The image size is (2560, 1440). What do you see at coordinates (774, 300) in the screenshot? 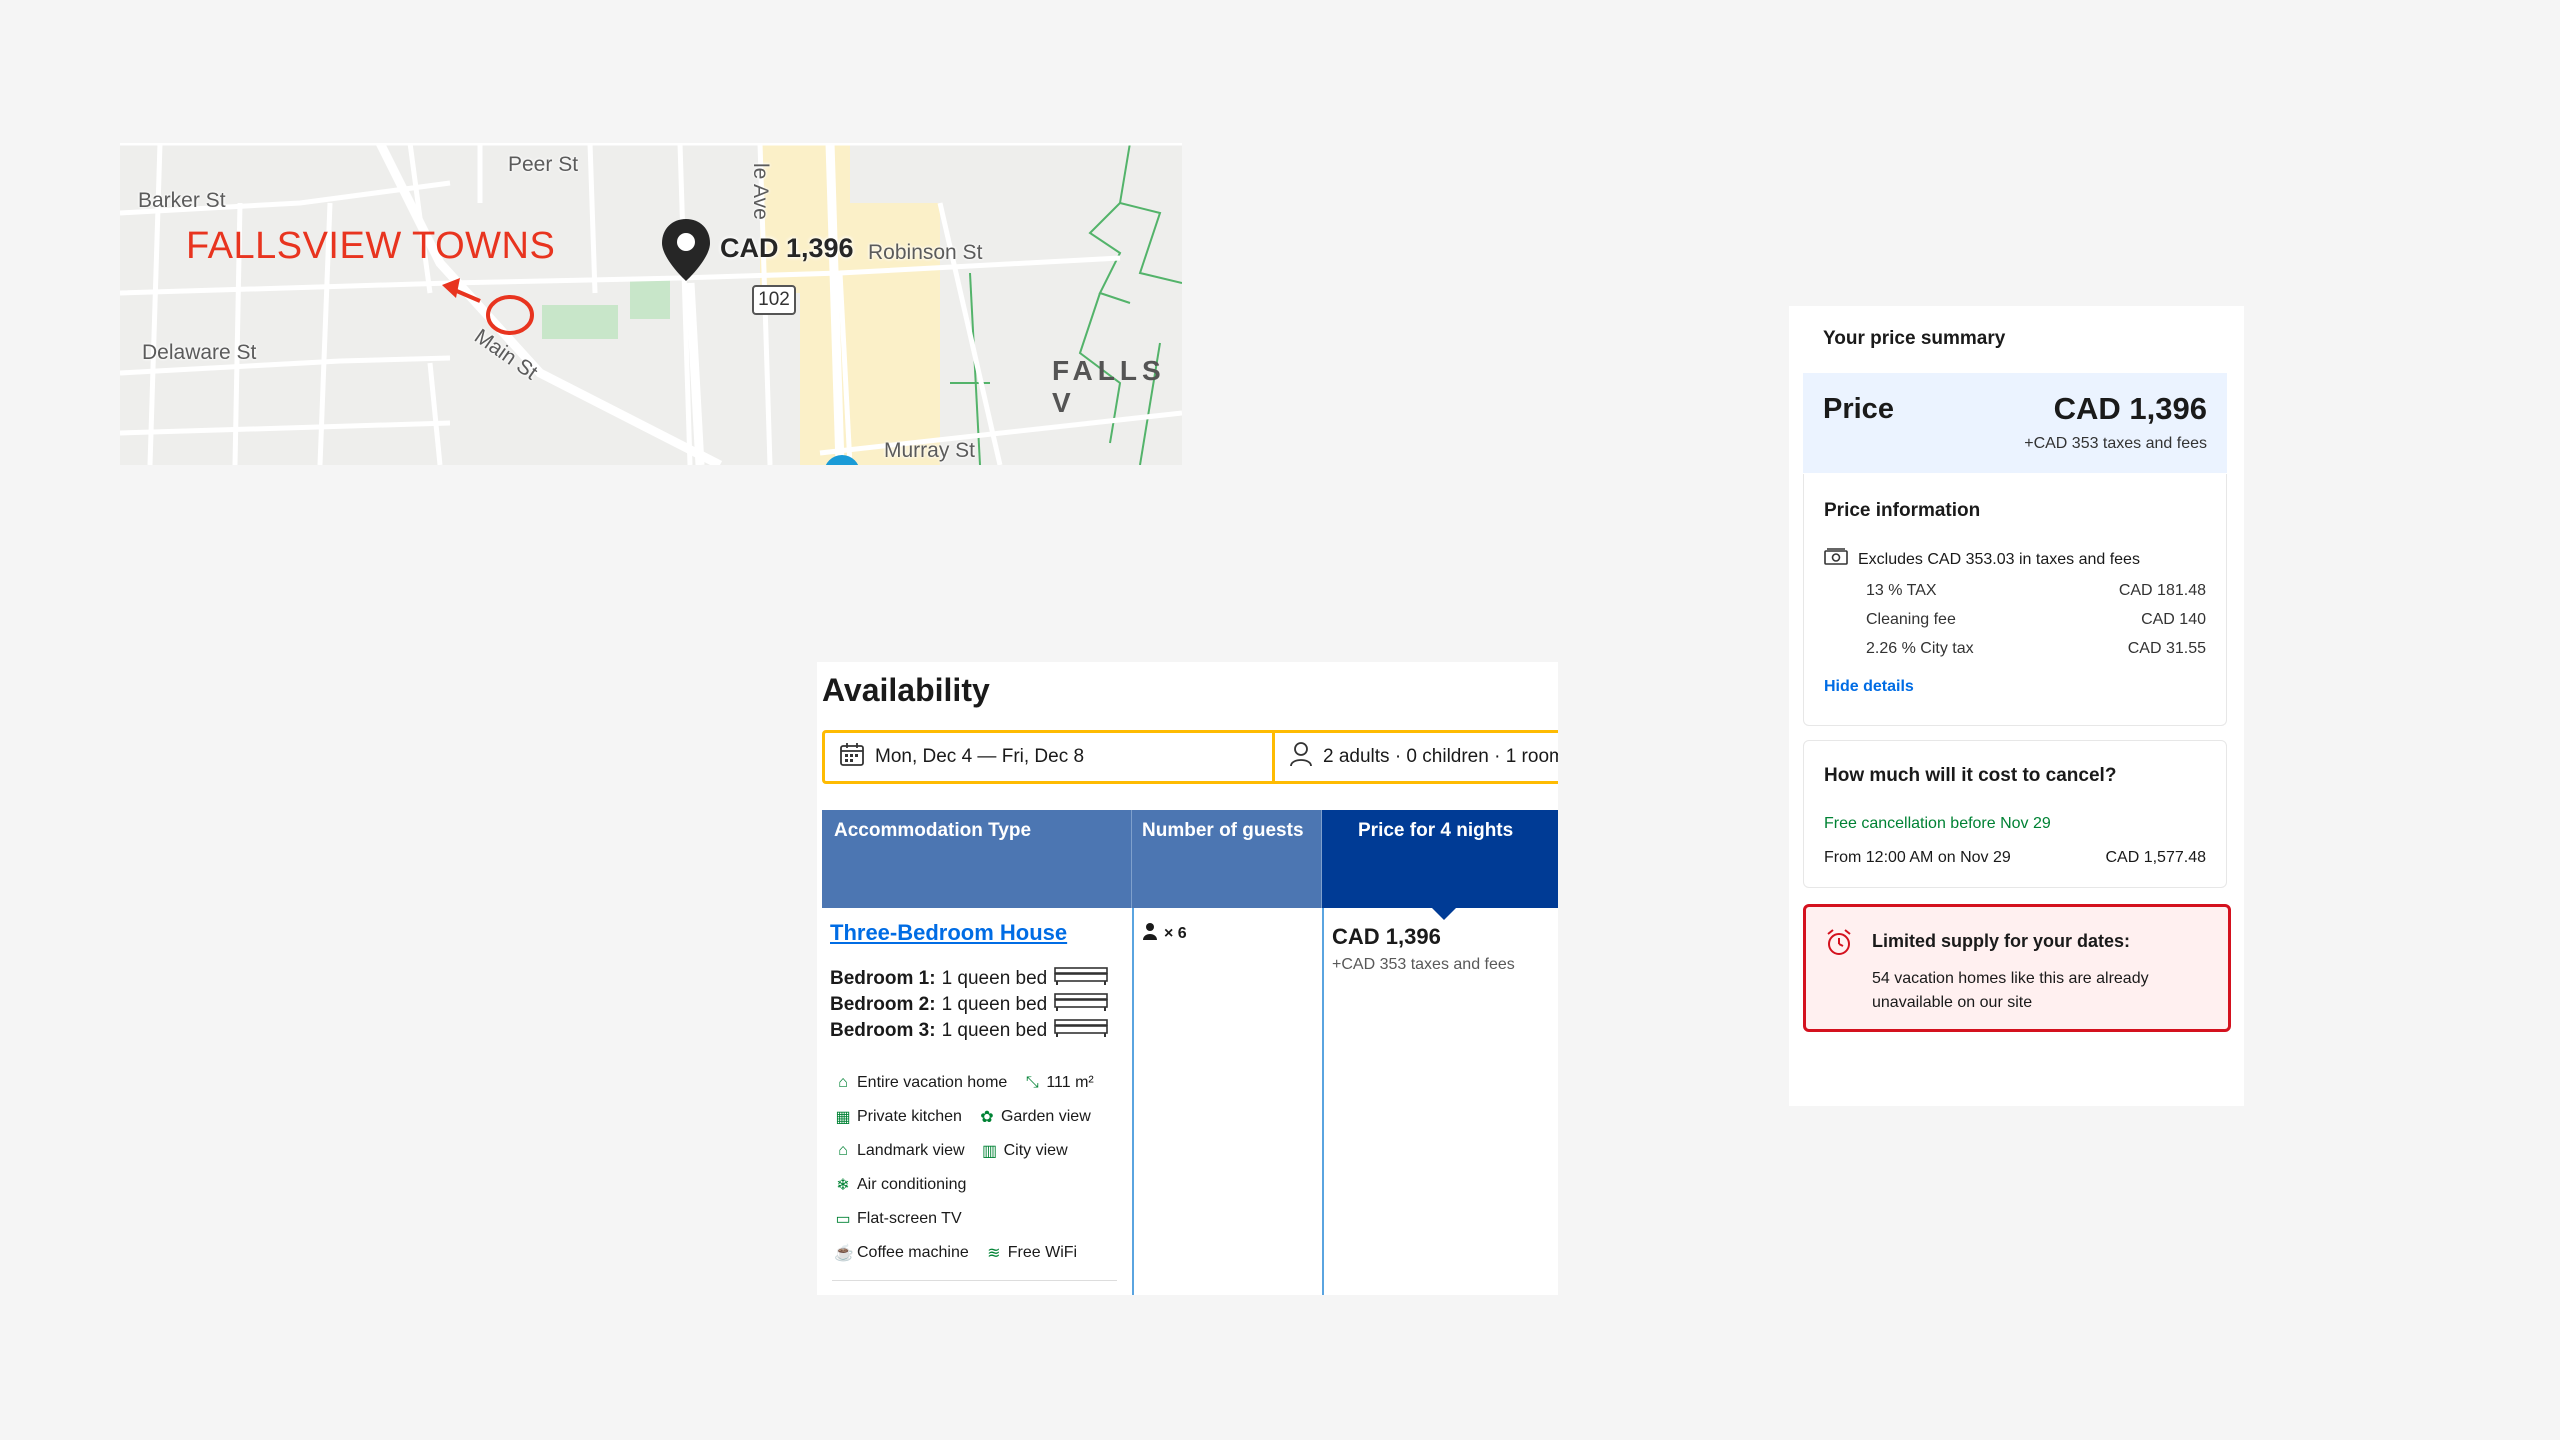
I see `route-shield: 102` at bounding box center [774, 300].